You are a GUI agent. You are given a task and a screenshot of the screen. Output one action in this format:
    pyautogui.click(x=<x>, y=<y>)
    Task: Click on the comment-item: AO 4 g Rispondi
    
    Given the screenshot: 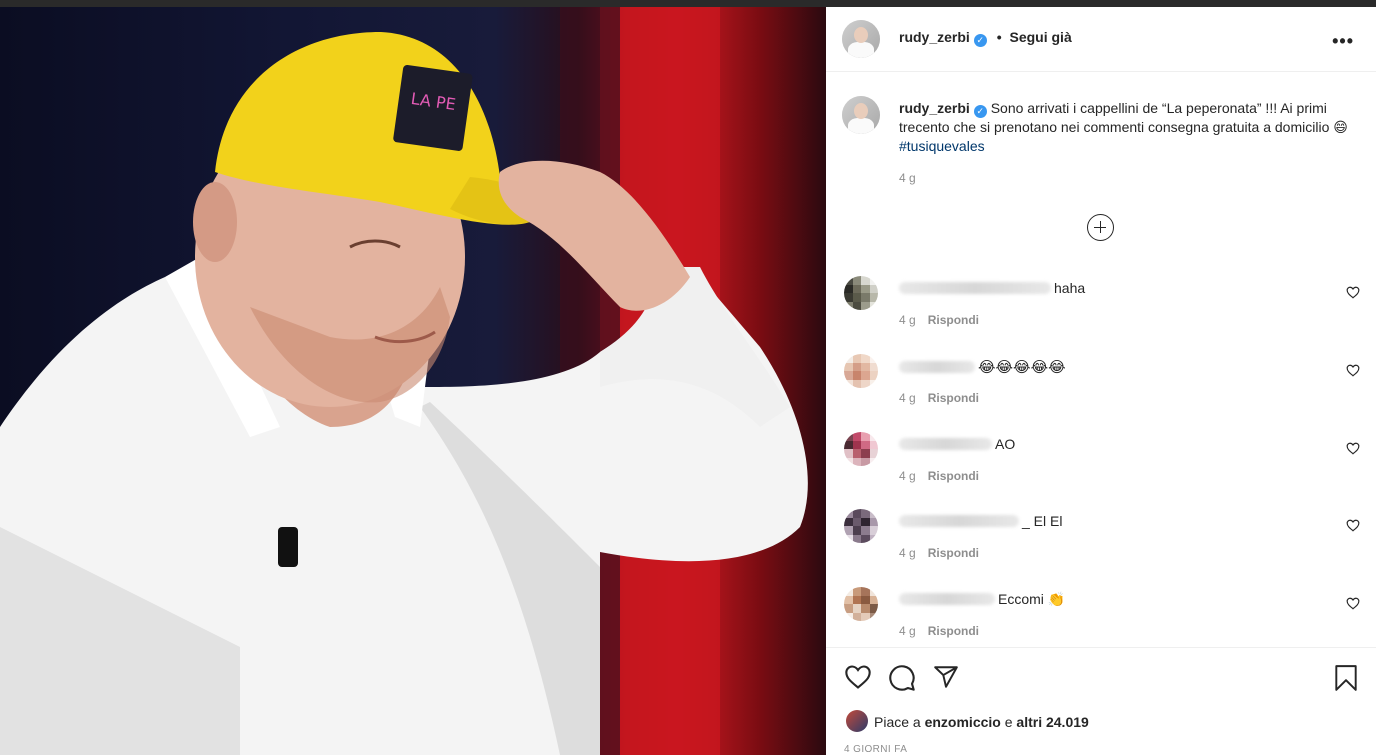 What is the action you would take?
    pyautogui.click(x=1101, y=467)
    